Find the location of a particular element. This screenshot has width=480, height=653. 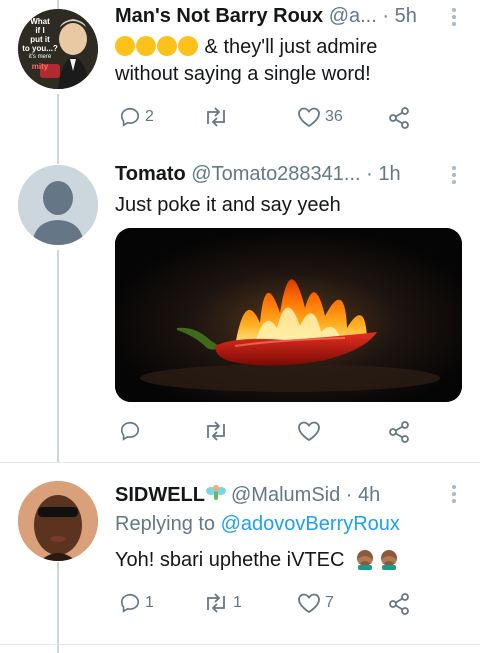

tweet-text: Just poke it and say yeeh is located at coordinates (228, 205).